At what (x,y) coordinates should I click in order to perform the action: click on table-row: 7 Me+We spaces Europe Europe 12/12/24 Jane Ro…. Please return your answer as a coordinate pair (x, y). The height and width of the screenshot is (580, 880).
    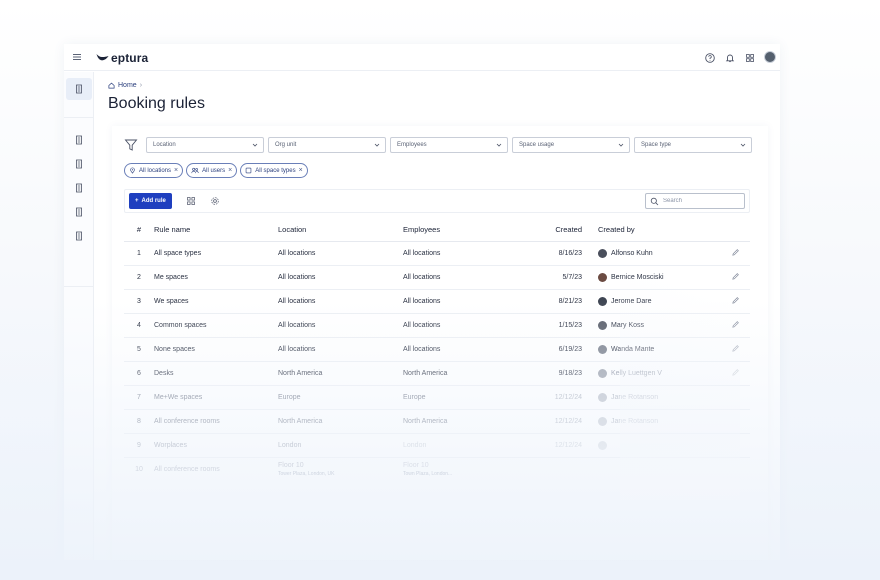
    Looking at the image, I should click on (437, 397).